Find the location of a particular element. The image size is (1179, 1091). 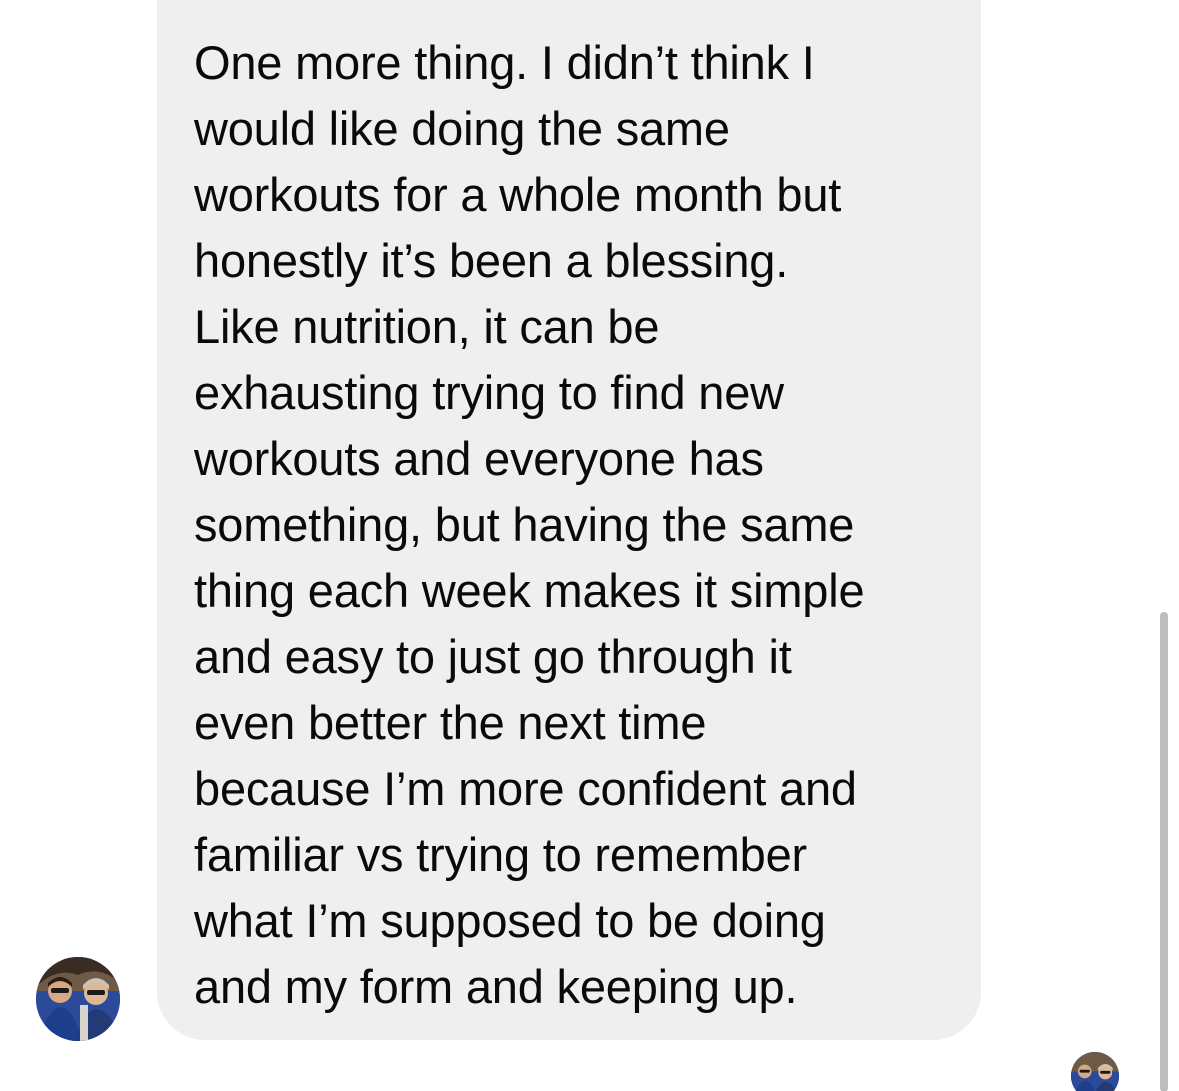

sender-avatar is located at coordinates (78, 999).